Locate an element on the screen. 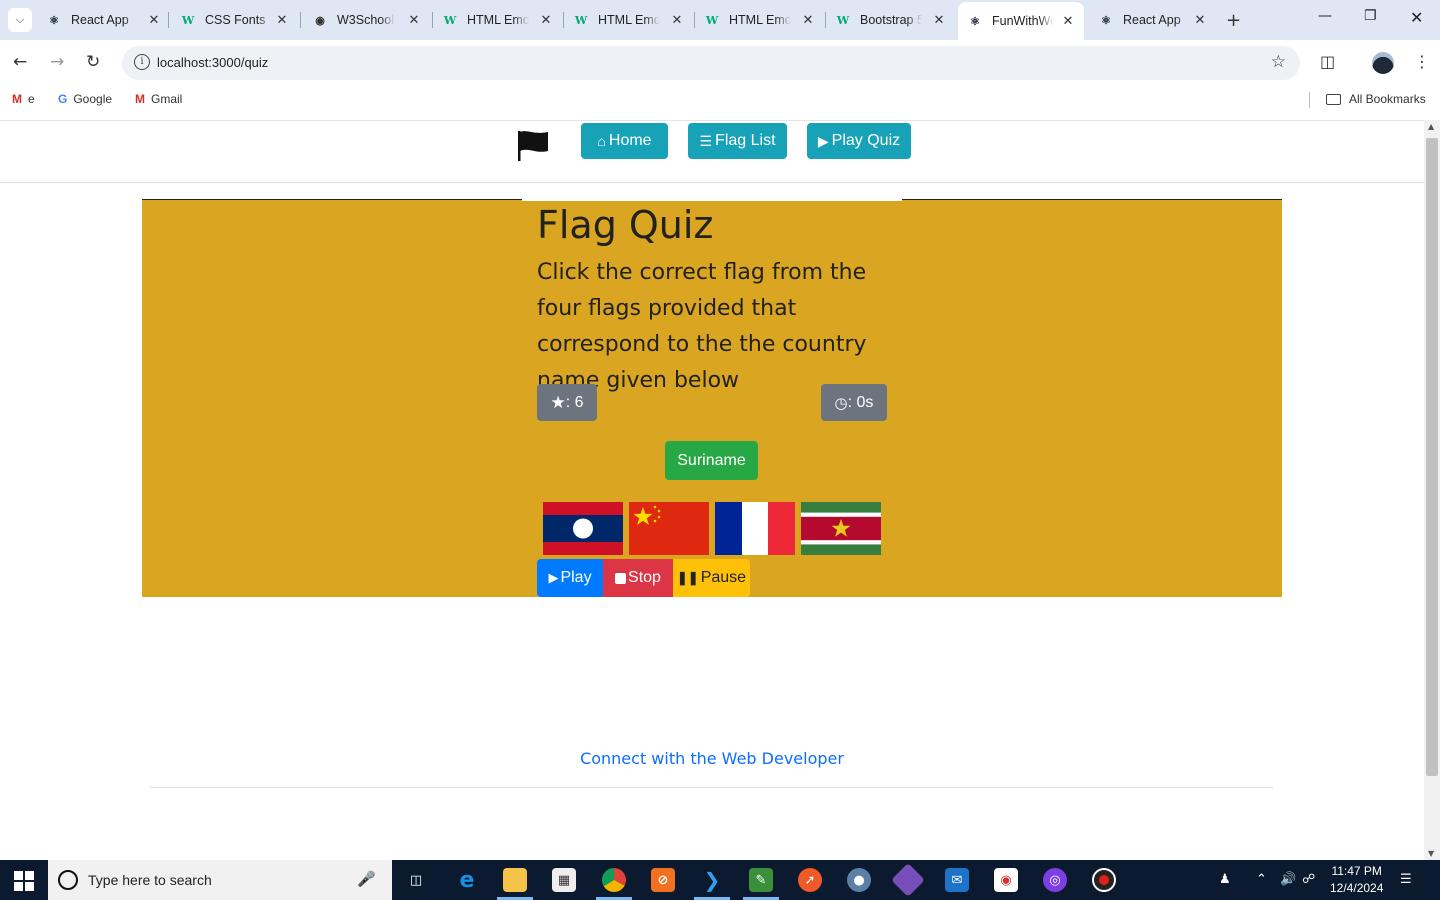 The height and width of the screenshot is (900, 1440). gmail-icon: M is located at coordinates (17, 99).